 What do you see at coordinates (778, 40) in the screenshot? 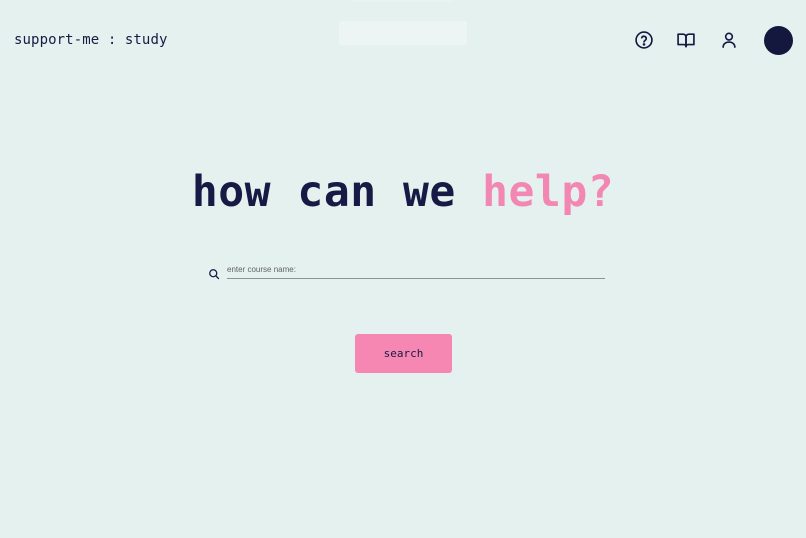
I see `avatar` at bounding box center [778, 40].